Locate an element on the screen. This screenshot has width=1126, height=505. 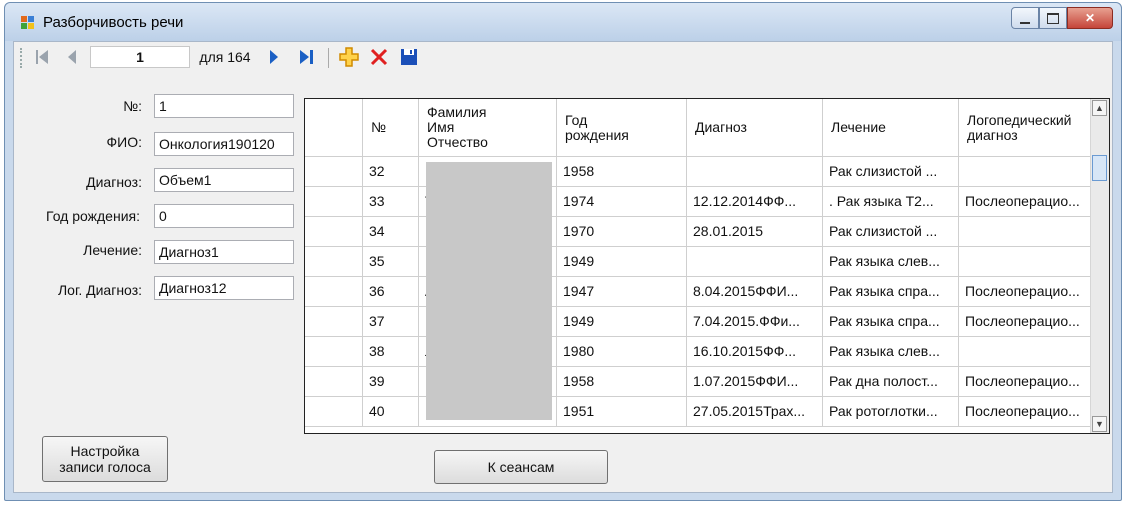
column-header-name: Фамилия Имя Отчество is located at coordinates (488, 128).